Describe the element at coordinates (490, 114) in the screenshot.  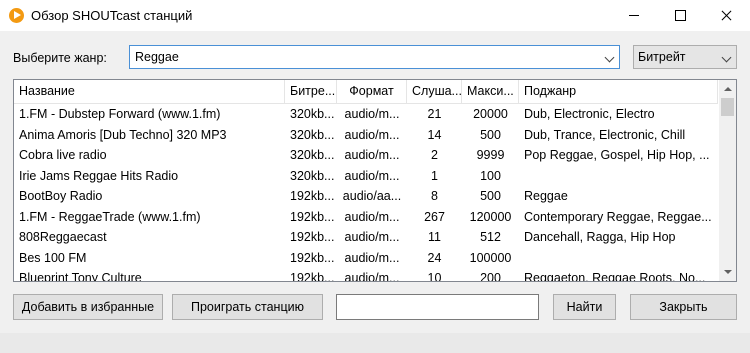
I see `cell-max: 20000` at that location.